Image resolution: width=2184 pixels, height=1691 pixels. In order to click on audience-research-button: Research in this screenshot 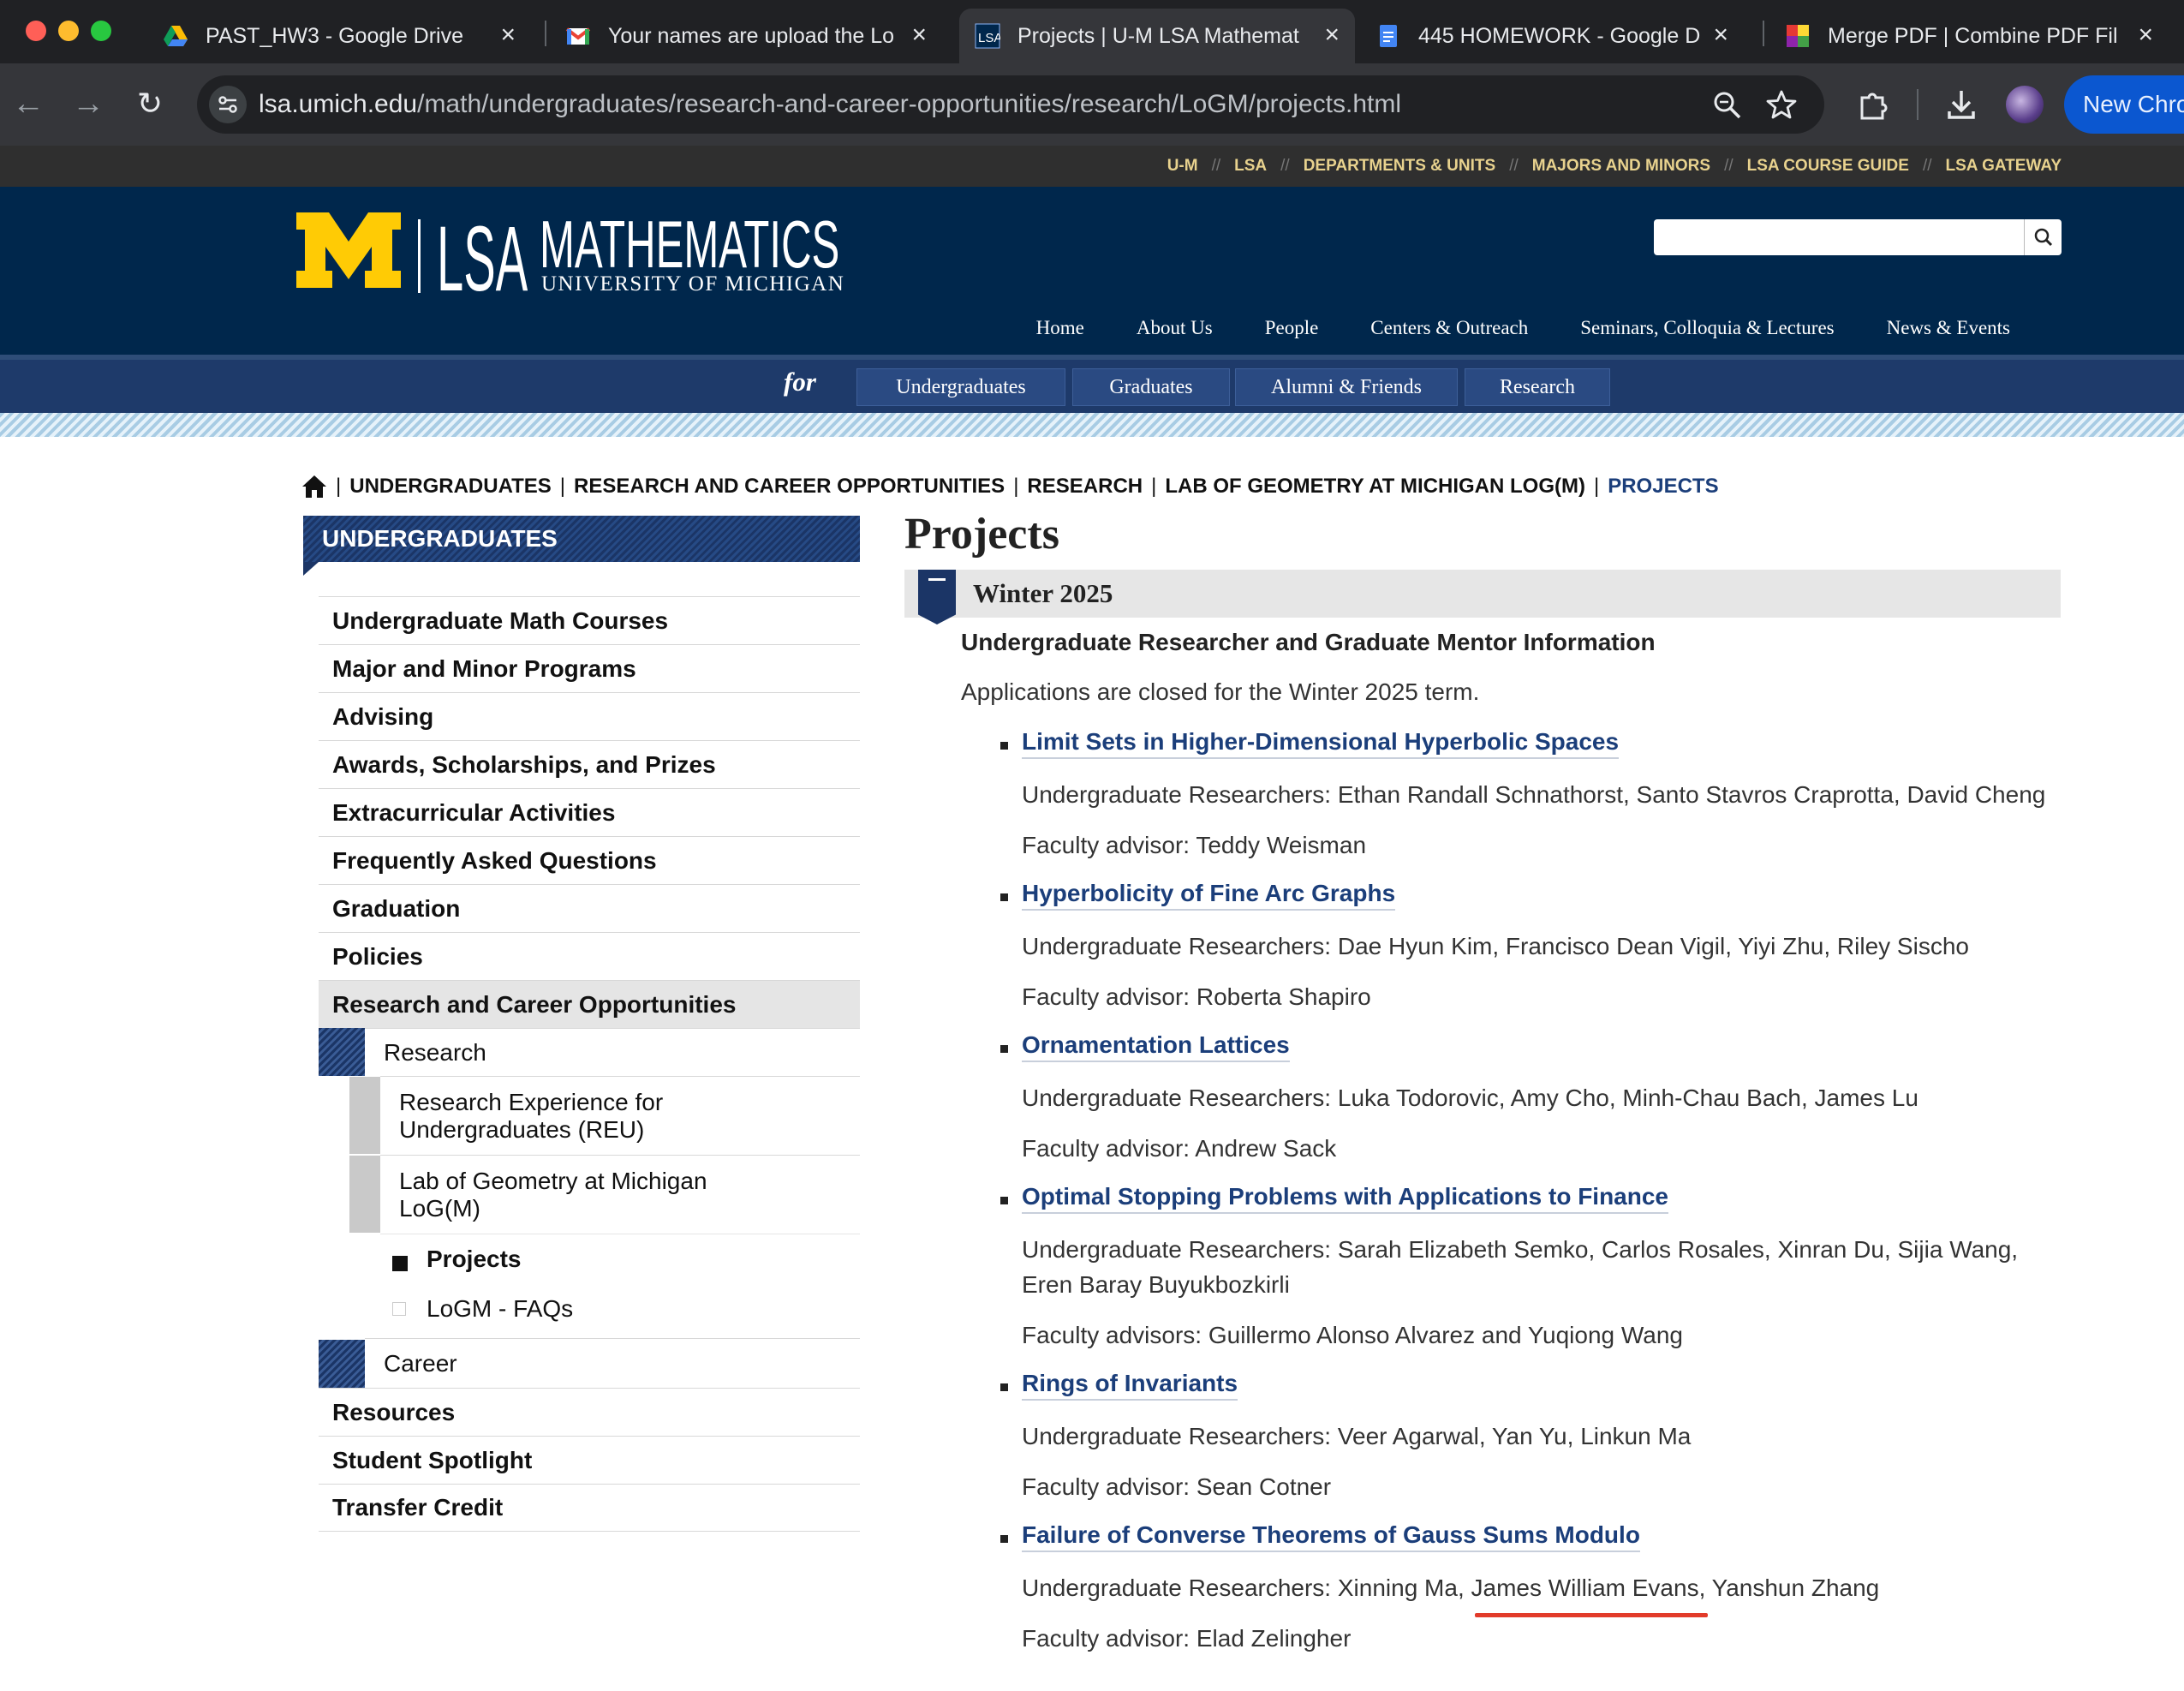, I will do `click(1538, 387)`.